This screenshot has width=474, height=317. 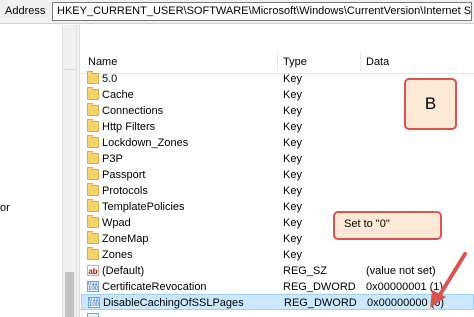 What do you see at coordinates (112, 159) in the screenshot?
I see `item-name: P3P` at bounding box center [112, 159].